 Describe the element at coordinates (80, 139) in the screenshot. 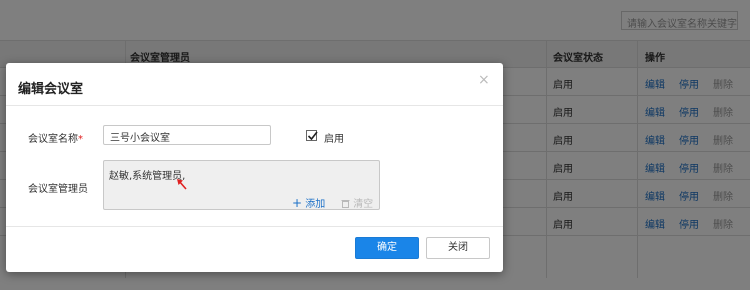

I see `required-mark: *` at that location.